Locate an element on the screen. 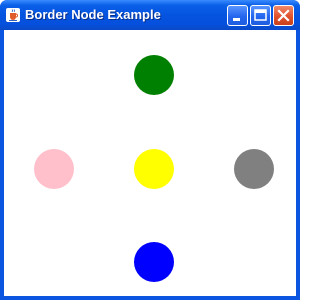 This screenshot has height=300, width=320. close-button is located at coordinates (283, 15).